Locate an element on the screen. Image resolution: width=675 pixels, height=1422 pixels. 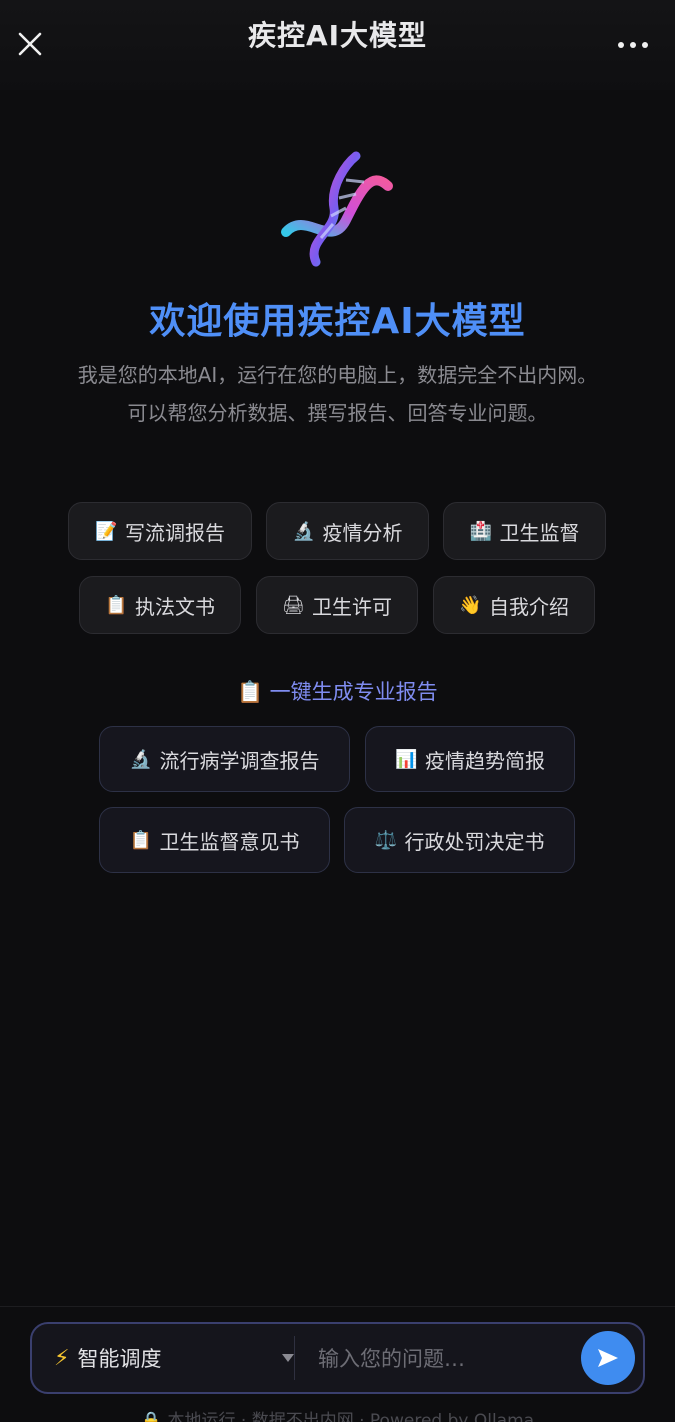
dna-icon is located at coordinates (337, 209).